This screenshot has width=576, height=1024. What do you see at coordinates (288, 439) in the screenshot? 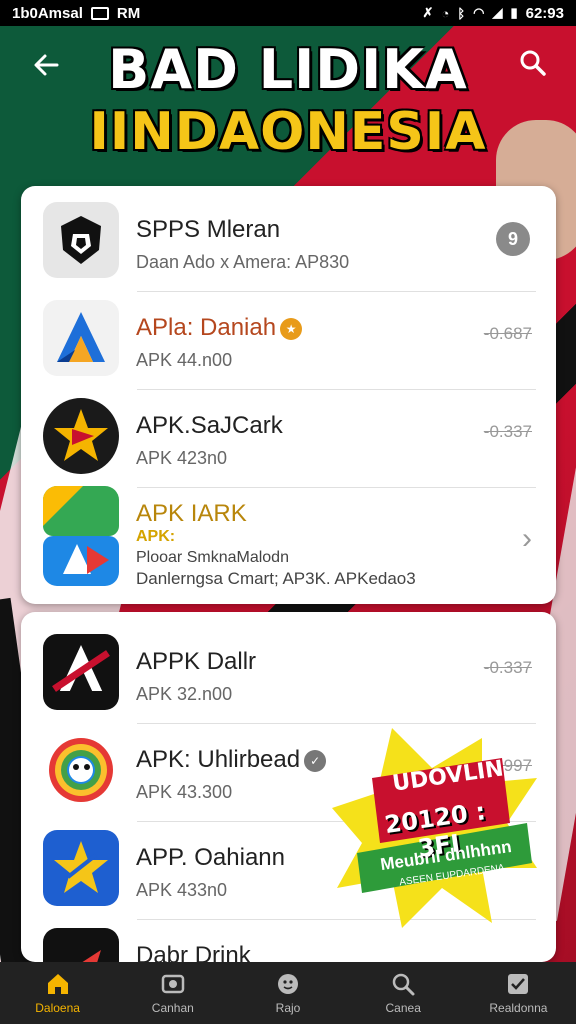
I see `list-item: APK.SaJCark APK 423n0 -0.337` at bounding box center [288, 439].